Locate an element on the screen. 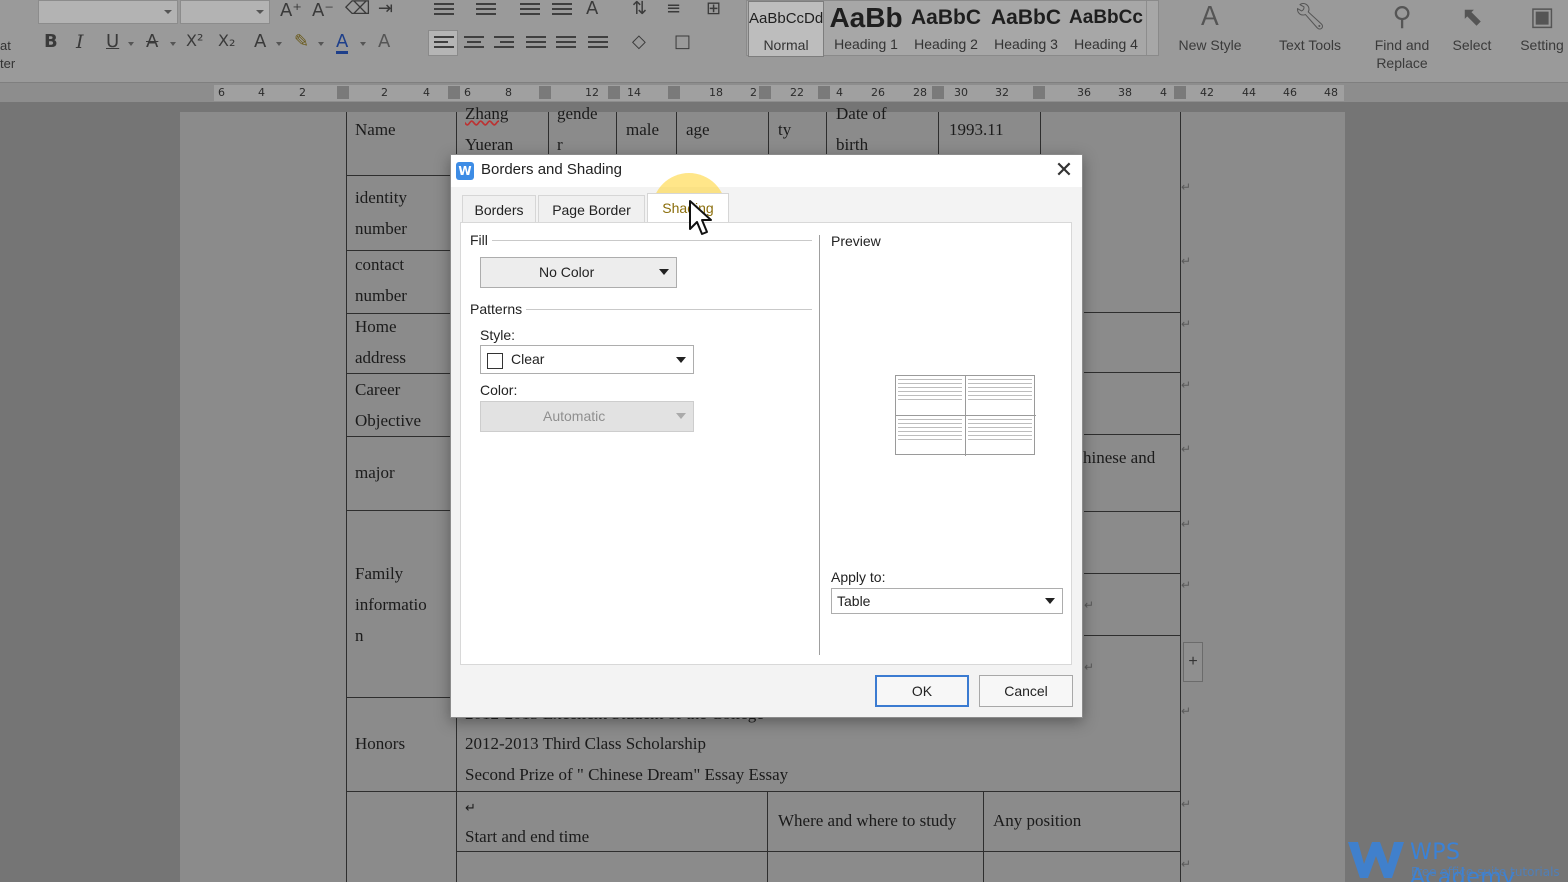 This screenshot has height=882, width=1568. table-border is located at coordinates (398, 436).